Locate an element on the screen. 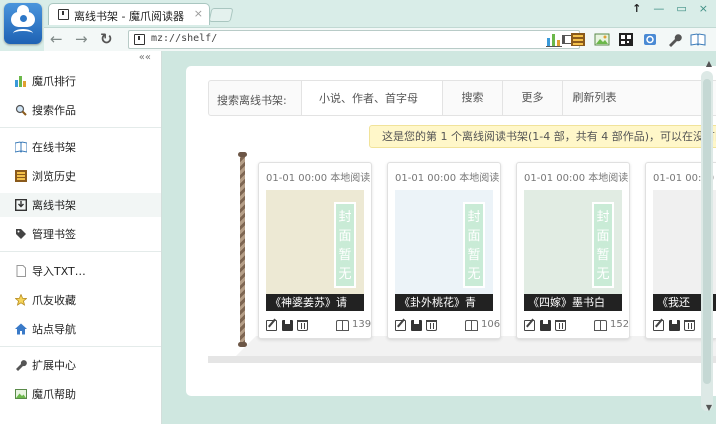  book-actions: 139 is located at coordinates (318, 326).